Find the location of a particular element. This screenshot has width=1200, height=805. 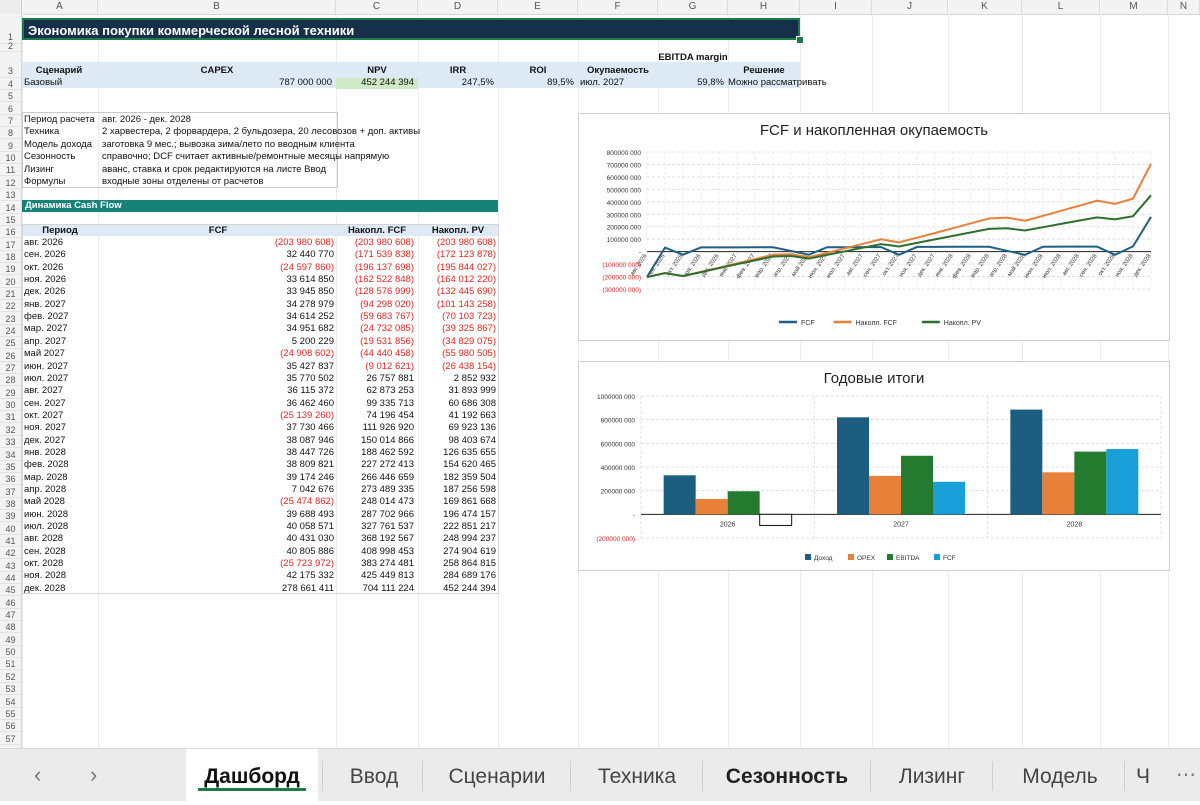

row-header: 24 is located at coordinates (10, 331).